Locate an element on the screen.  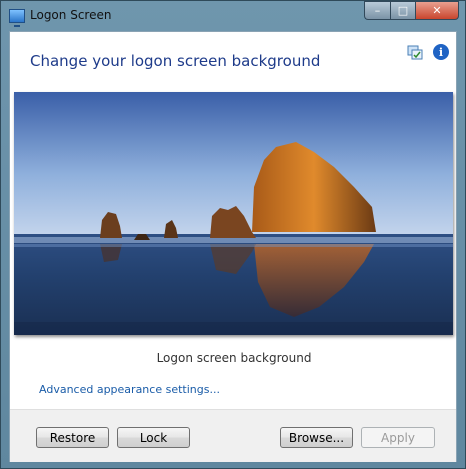
change-icon is located at coordinates (415, 52).